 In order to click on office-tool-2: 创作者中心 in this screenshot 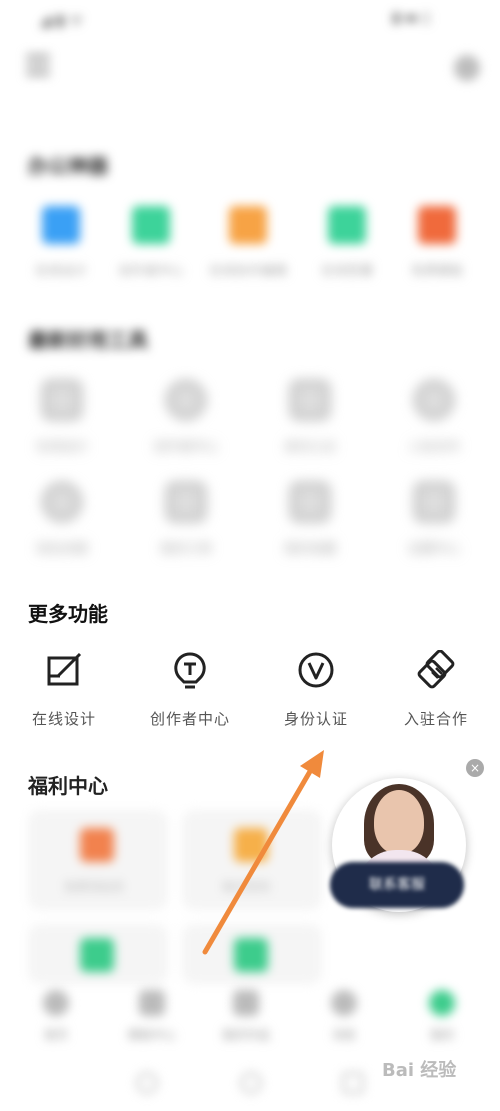, I will do `click(151, 242)`.